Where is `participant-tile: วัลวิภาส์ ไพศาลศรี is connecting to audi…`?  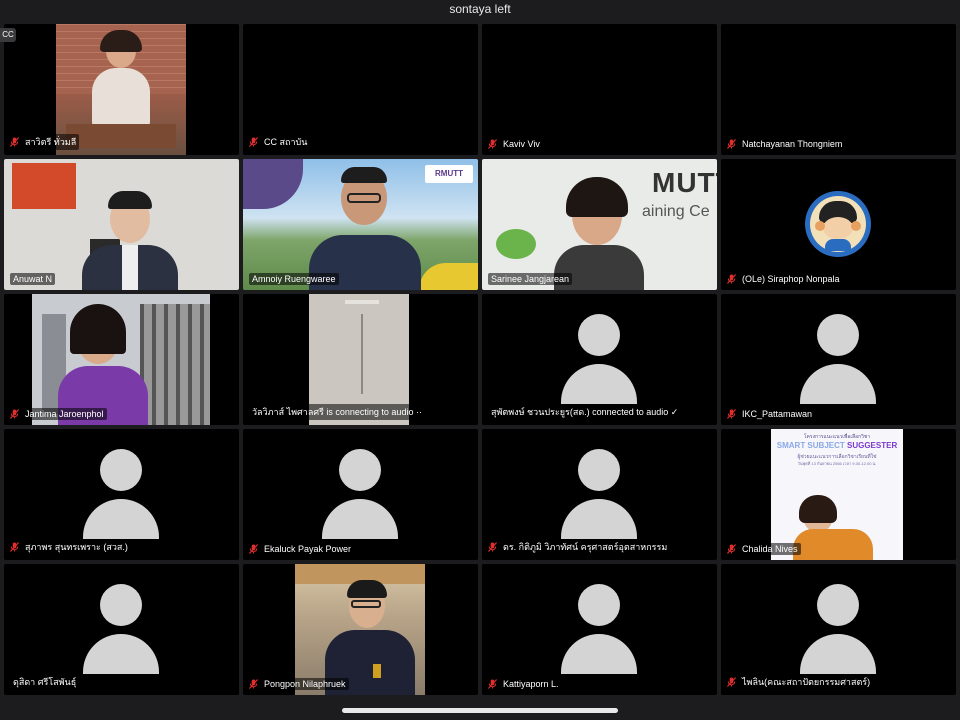
participant-tile: วัลวิภาส์ ไพศาลศรี is connecting to audi… is located at coordinates (360, 359).